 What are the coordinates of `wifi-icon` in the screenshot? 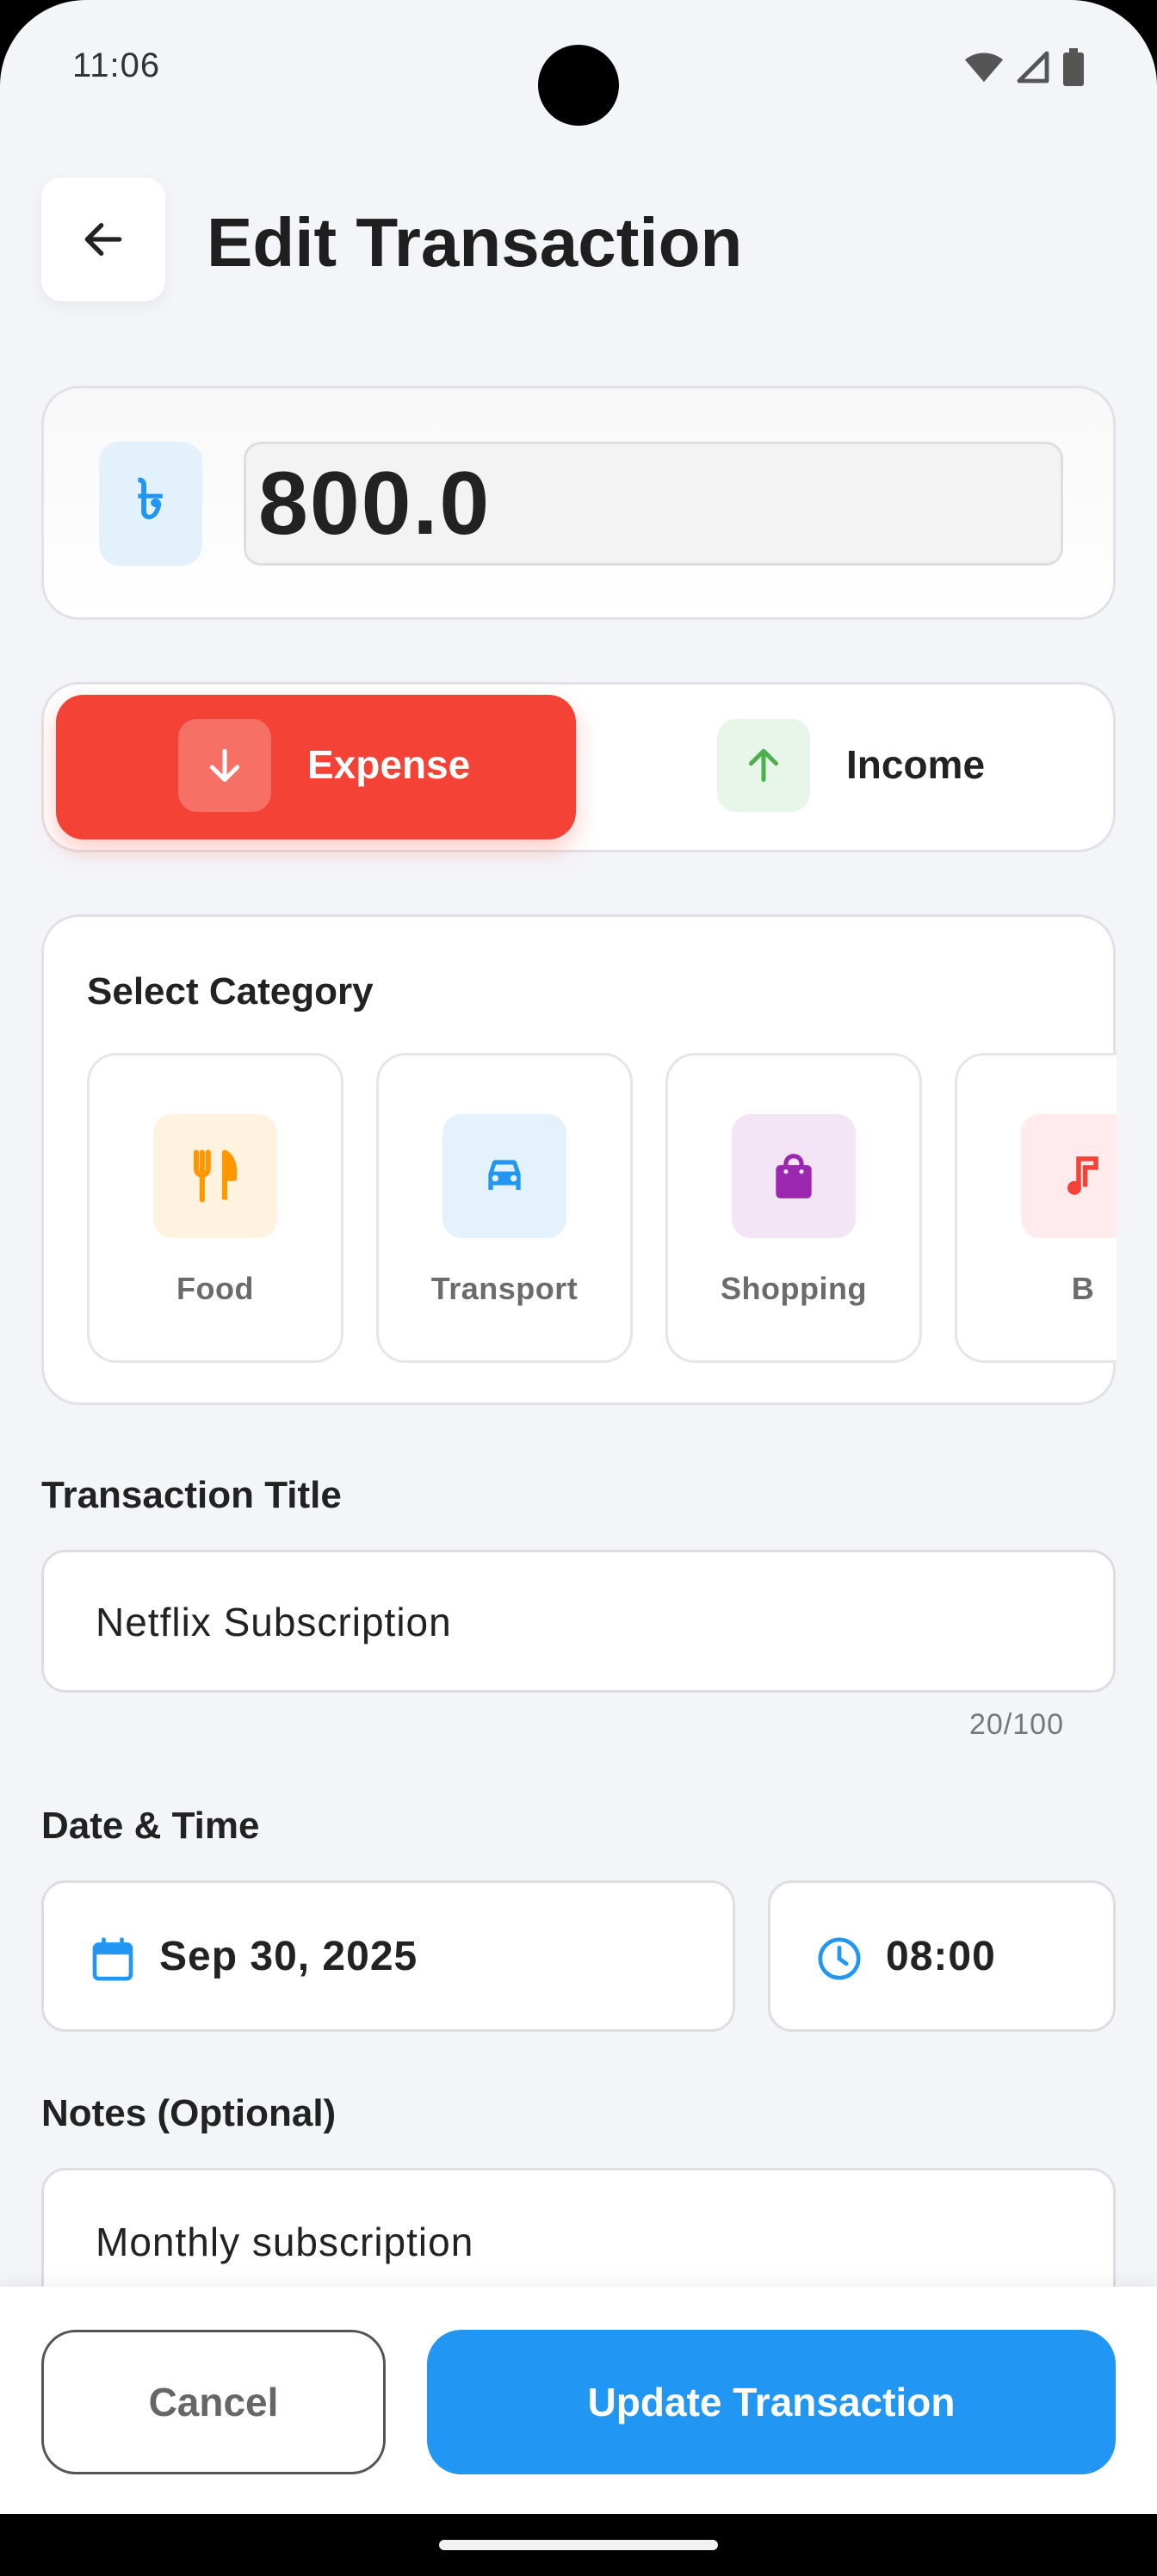 It's located at (984, 68).